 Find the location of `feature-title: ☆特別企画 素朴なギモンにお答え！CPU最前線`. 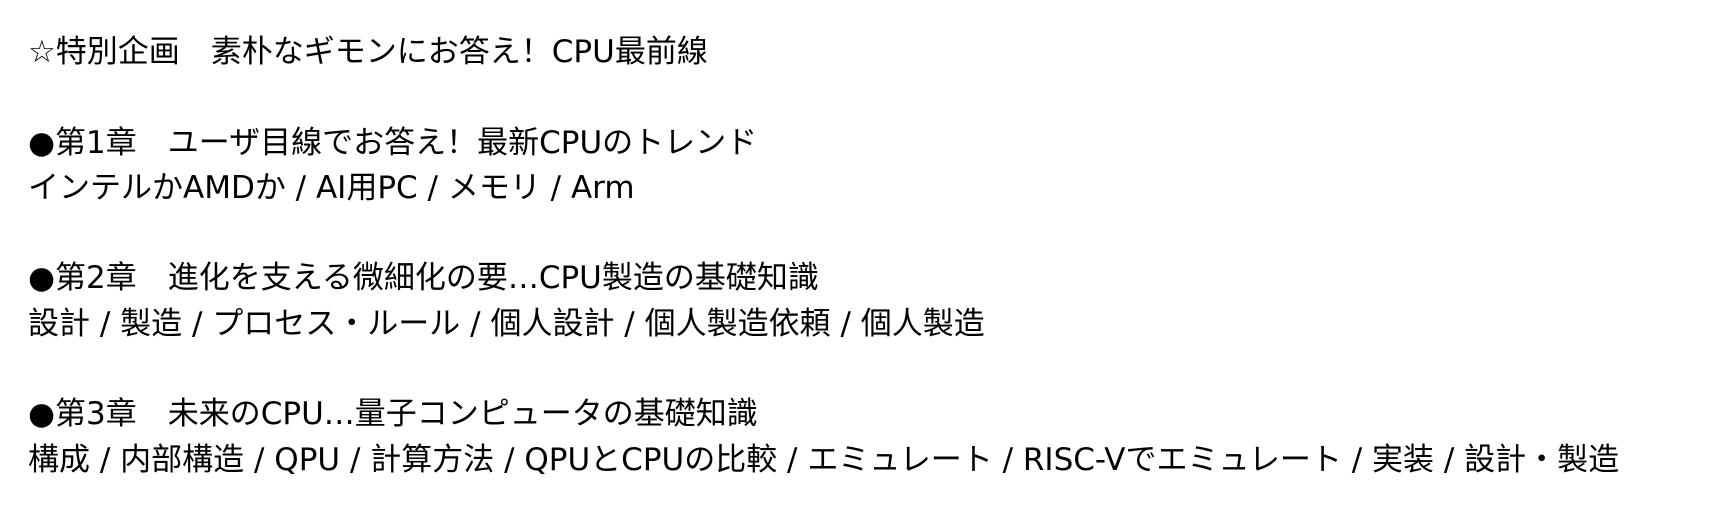

feature-title: ☆特別企画 素朴なギモンにお答え！CPU最前線 is located at coordinates (368, 52).